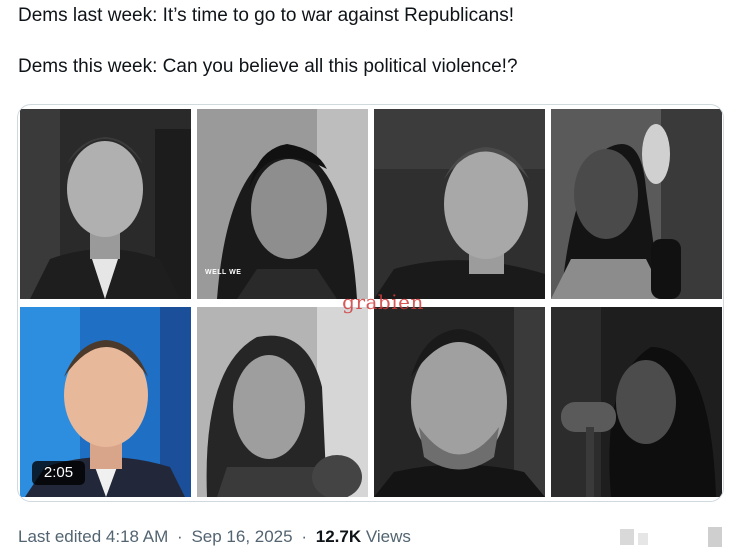  What do you see at coordinates (636, 204) in the screenshot?
I see `video-frame-woman-microphone` at bounding box center [636, 204].